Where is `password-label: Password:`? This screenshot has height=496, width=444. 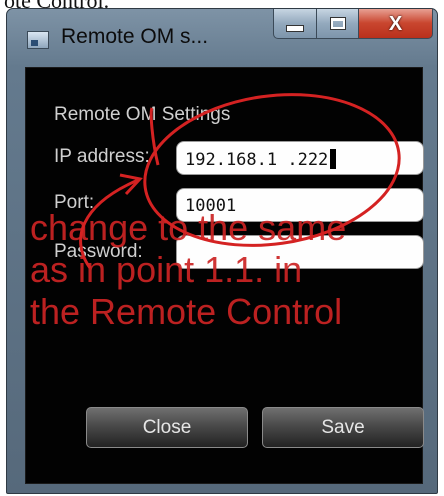
password-label: Password: is located at coordinates (98, 251).